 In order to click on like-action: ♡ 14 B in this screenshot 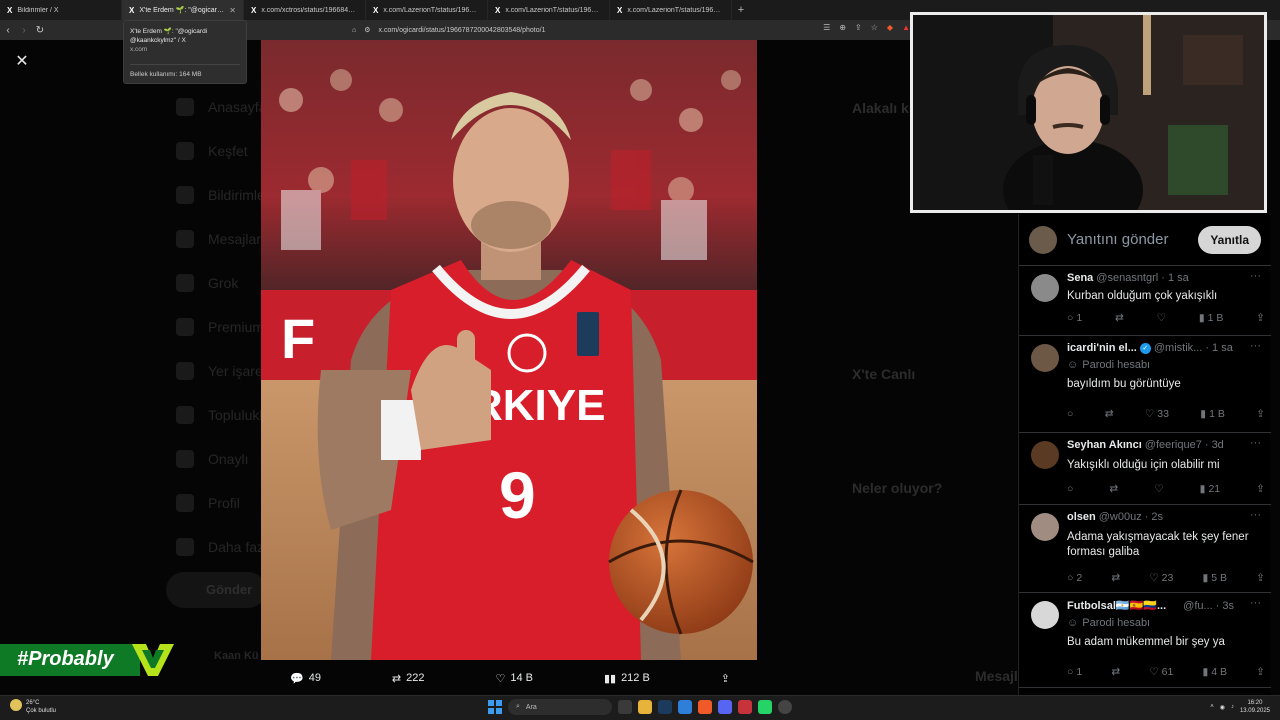, I will do `click(514, 678)`.